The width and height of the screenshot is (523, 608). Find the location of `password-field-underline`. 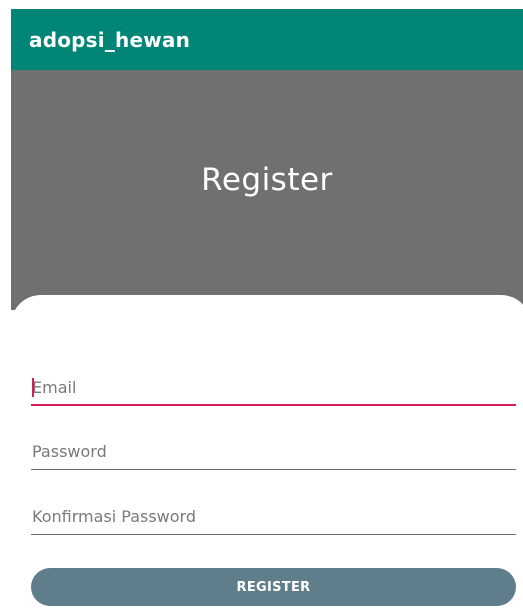

password-field-underline is located at coordinates (273, 469).